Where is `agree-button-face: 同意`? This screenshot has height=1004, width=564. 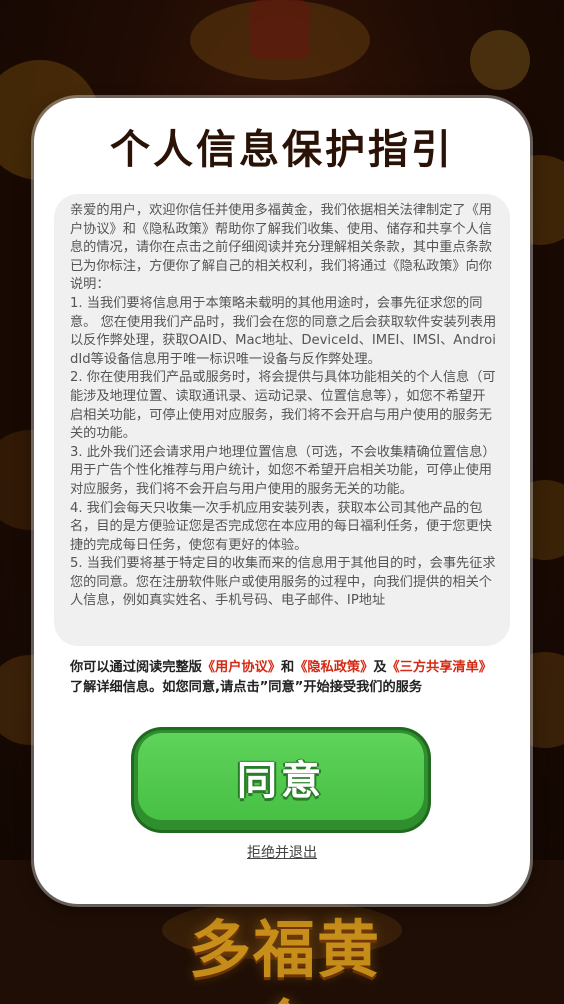
agree-button-face: 同意 is located at coordinates (281, 776).